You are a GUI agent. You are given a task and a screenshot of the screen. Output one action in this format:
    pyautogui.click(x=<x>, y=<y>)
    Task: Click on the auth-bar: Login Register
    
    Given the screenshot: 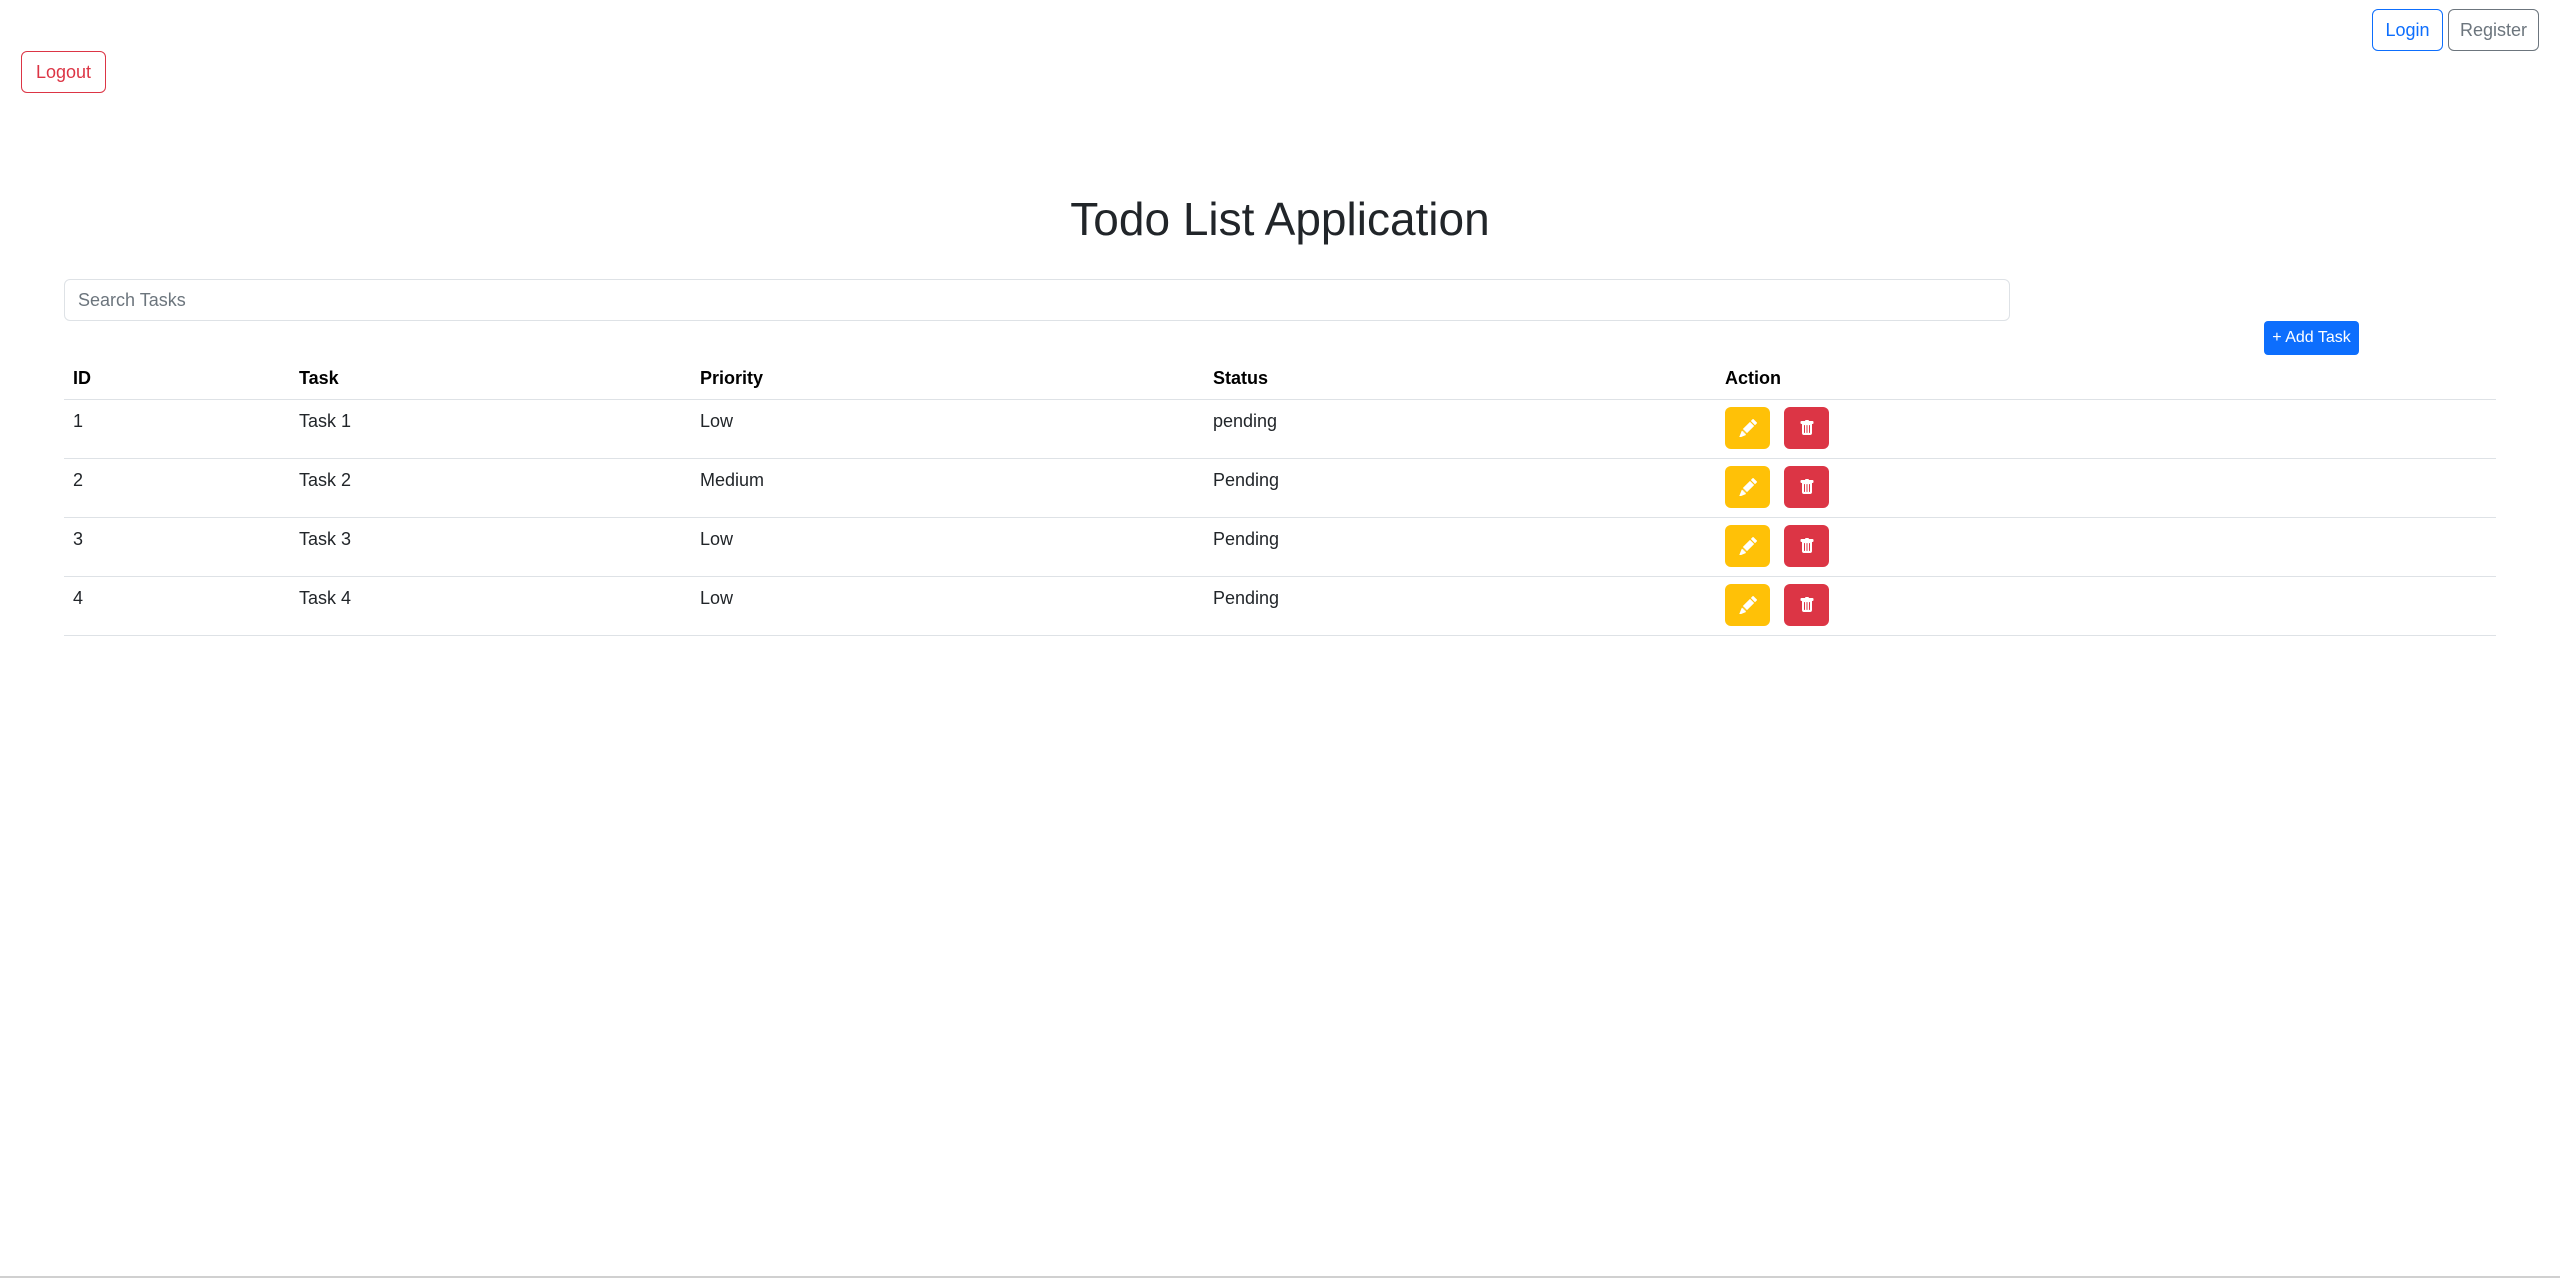 What is the action you would take?
    pyautogui.click(x=2455, y=30)
    